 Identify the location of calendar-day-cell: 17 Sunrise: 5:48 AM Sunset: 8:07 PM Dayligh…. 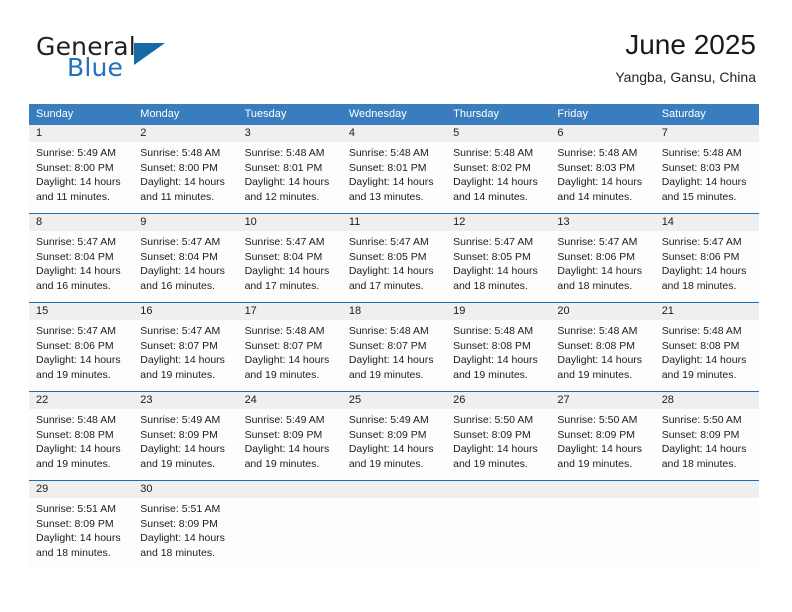
(289, 347).